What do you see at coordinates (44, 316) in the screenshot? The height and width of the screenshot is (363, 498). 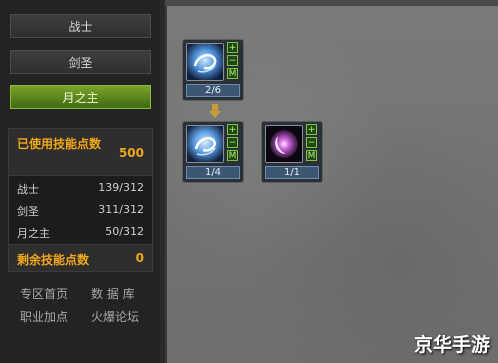 I see `link-job-points: 职业加点` at bounding box center [44, 316].